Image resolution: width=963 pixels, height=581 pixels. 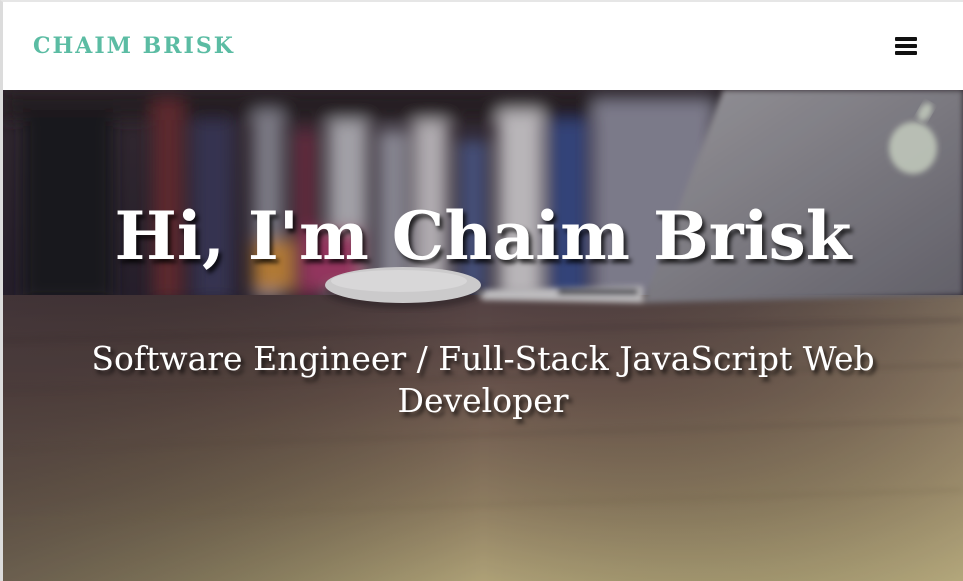 I want to click on brand-link: CHAIM BRISK, so click(x=134, y=46).